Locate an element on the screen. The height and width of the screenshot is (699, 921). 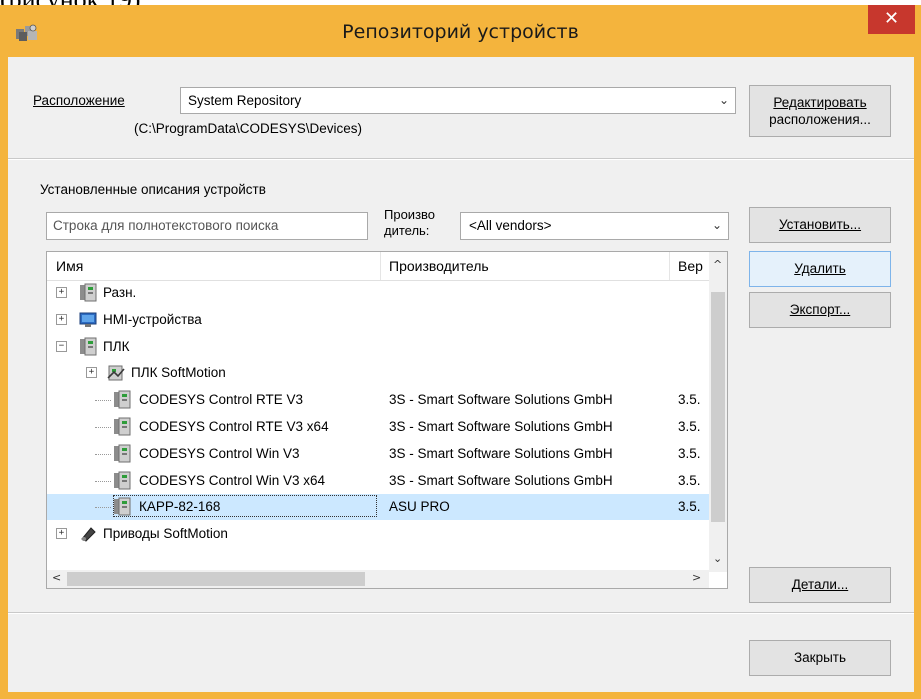
remove-label: Удалить is located at coordinates (820, 268).